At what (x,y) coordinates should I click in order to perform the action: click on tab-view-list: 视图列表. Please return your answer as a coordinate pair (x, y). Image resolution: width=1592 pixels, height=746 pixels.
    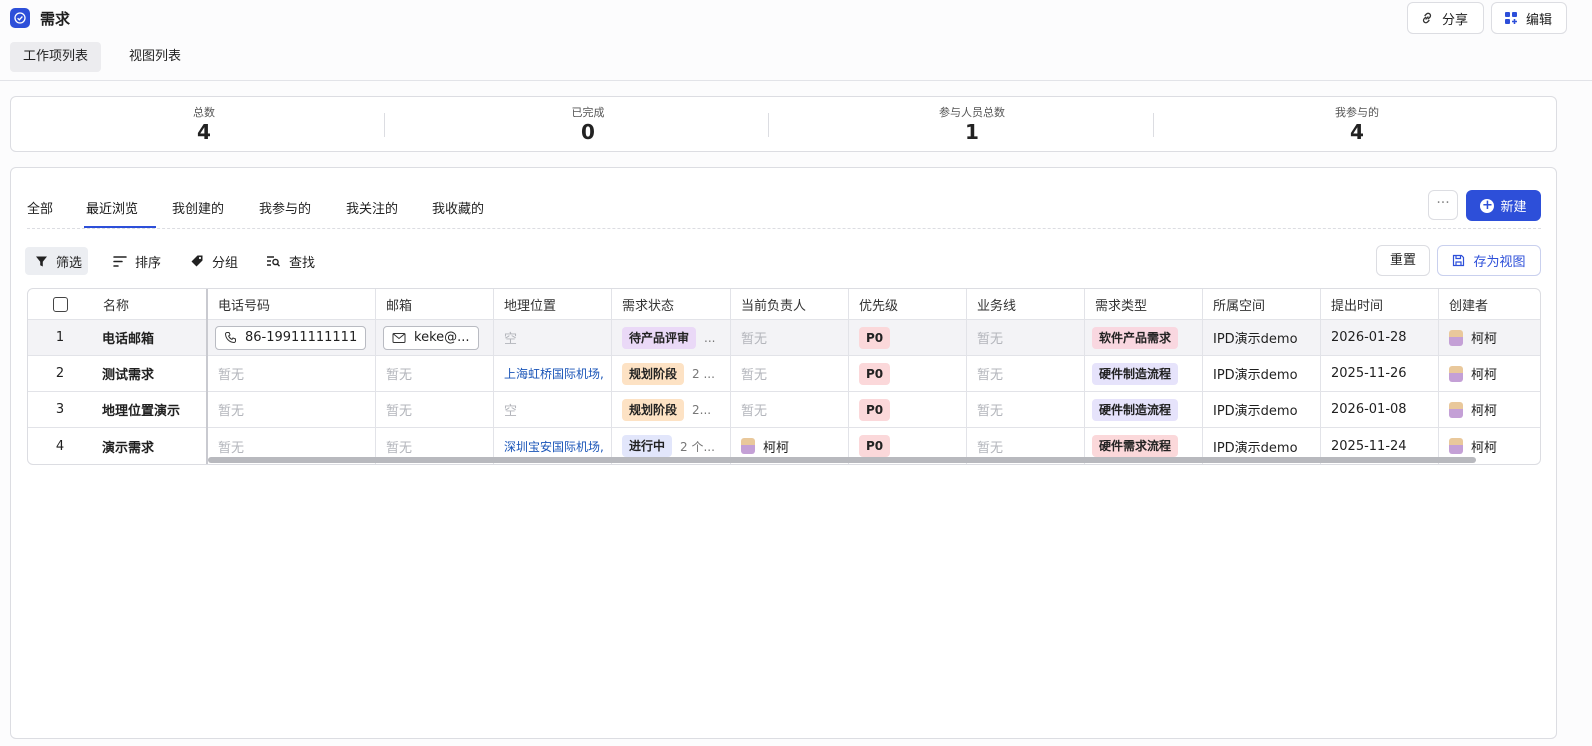
    Looking at the image, I should click on (155, 57).